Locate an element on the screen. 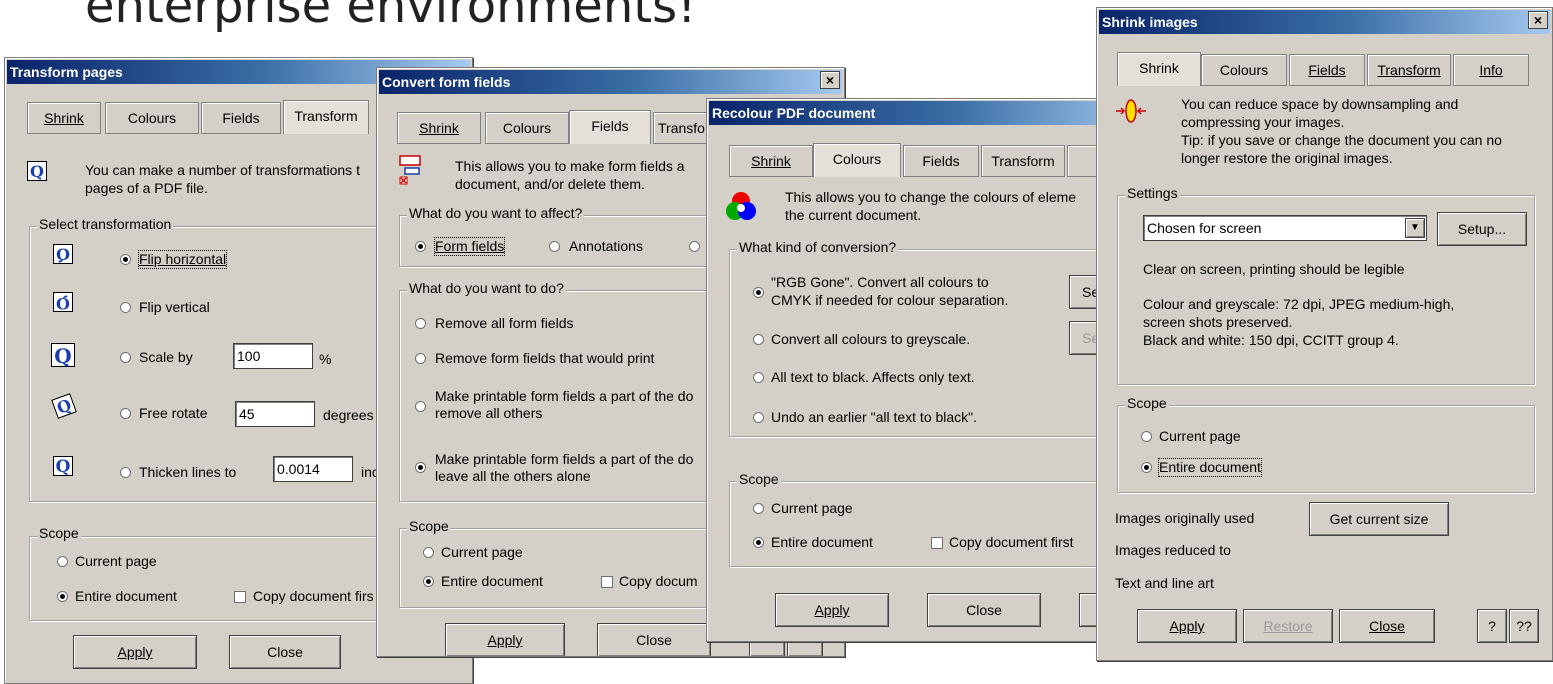  do-make-remove-label-2: remove all others is located at coordinates (488, 413).